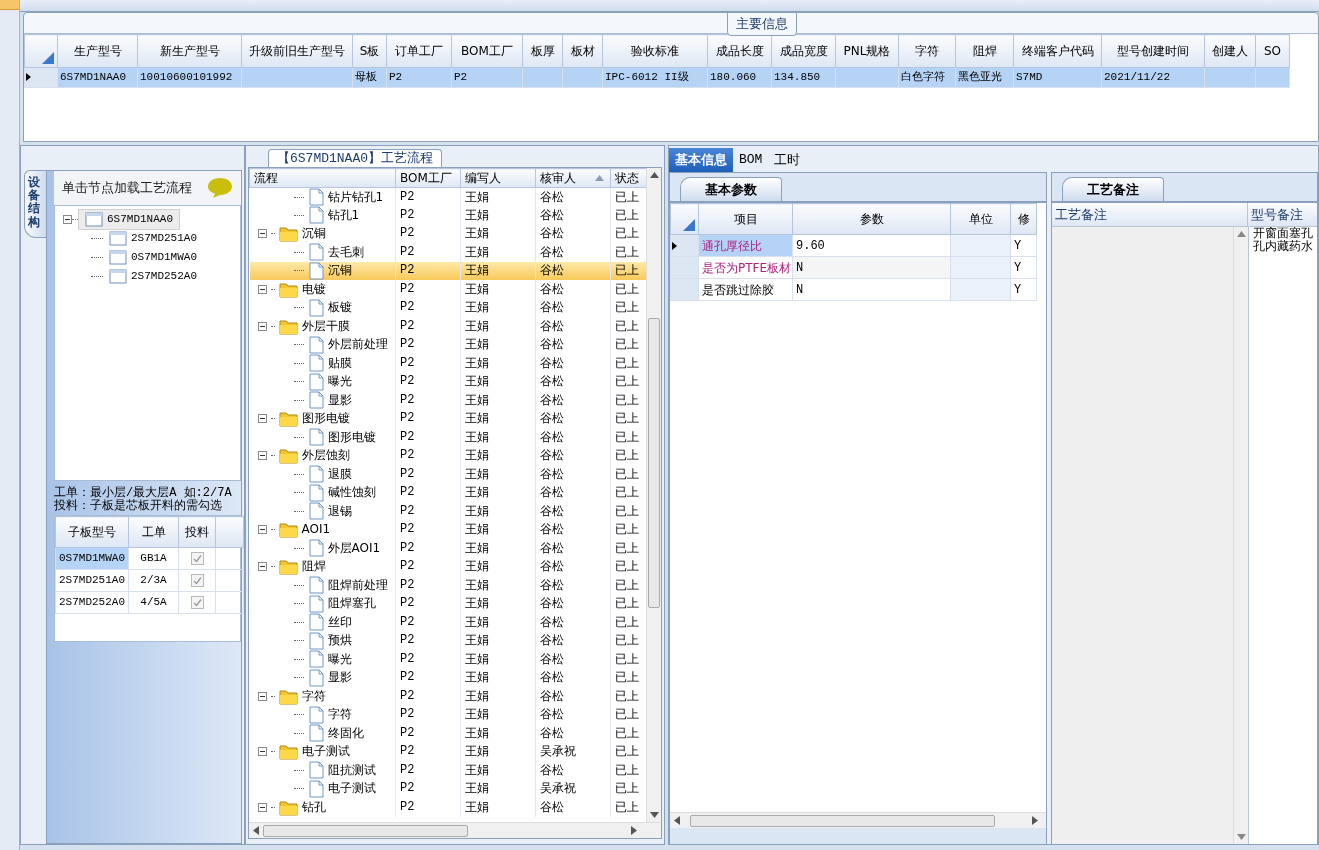  Describe the element at coordinates (542, 51) in the screenshot. I see `column-header: 板厚` at that location.